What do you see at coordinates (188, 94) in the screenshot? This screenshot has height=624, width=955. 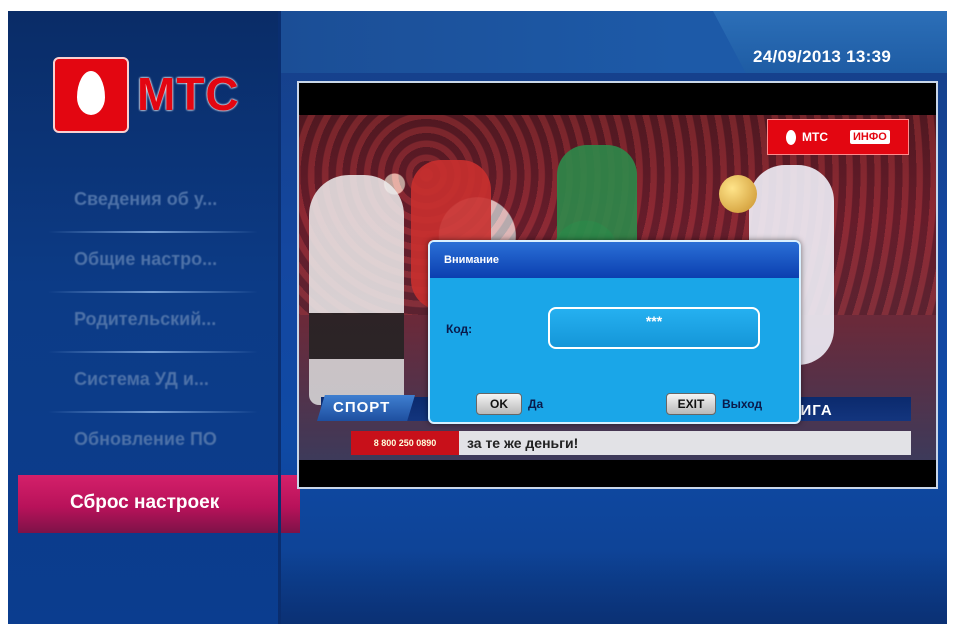 I see `logo-text: МТС` at bounding box center [188, 94].